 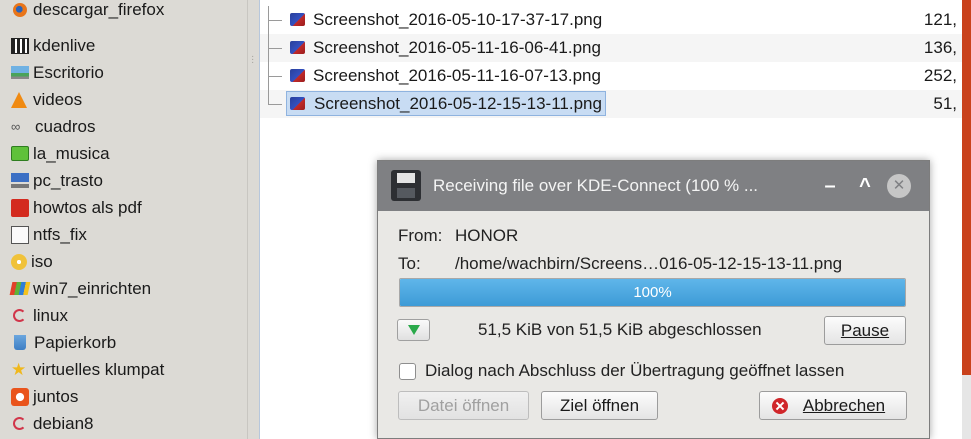 I want to click on vlc-cone-icon, so click(x=19, y=99).